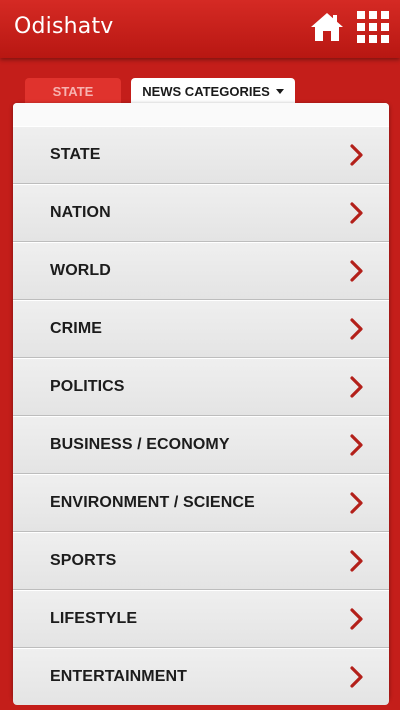  Describe the element at coordinates (118, 676) in the screenshot. I see `category-label: ENTERTAINMENT` at that location.